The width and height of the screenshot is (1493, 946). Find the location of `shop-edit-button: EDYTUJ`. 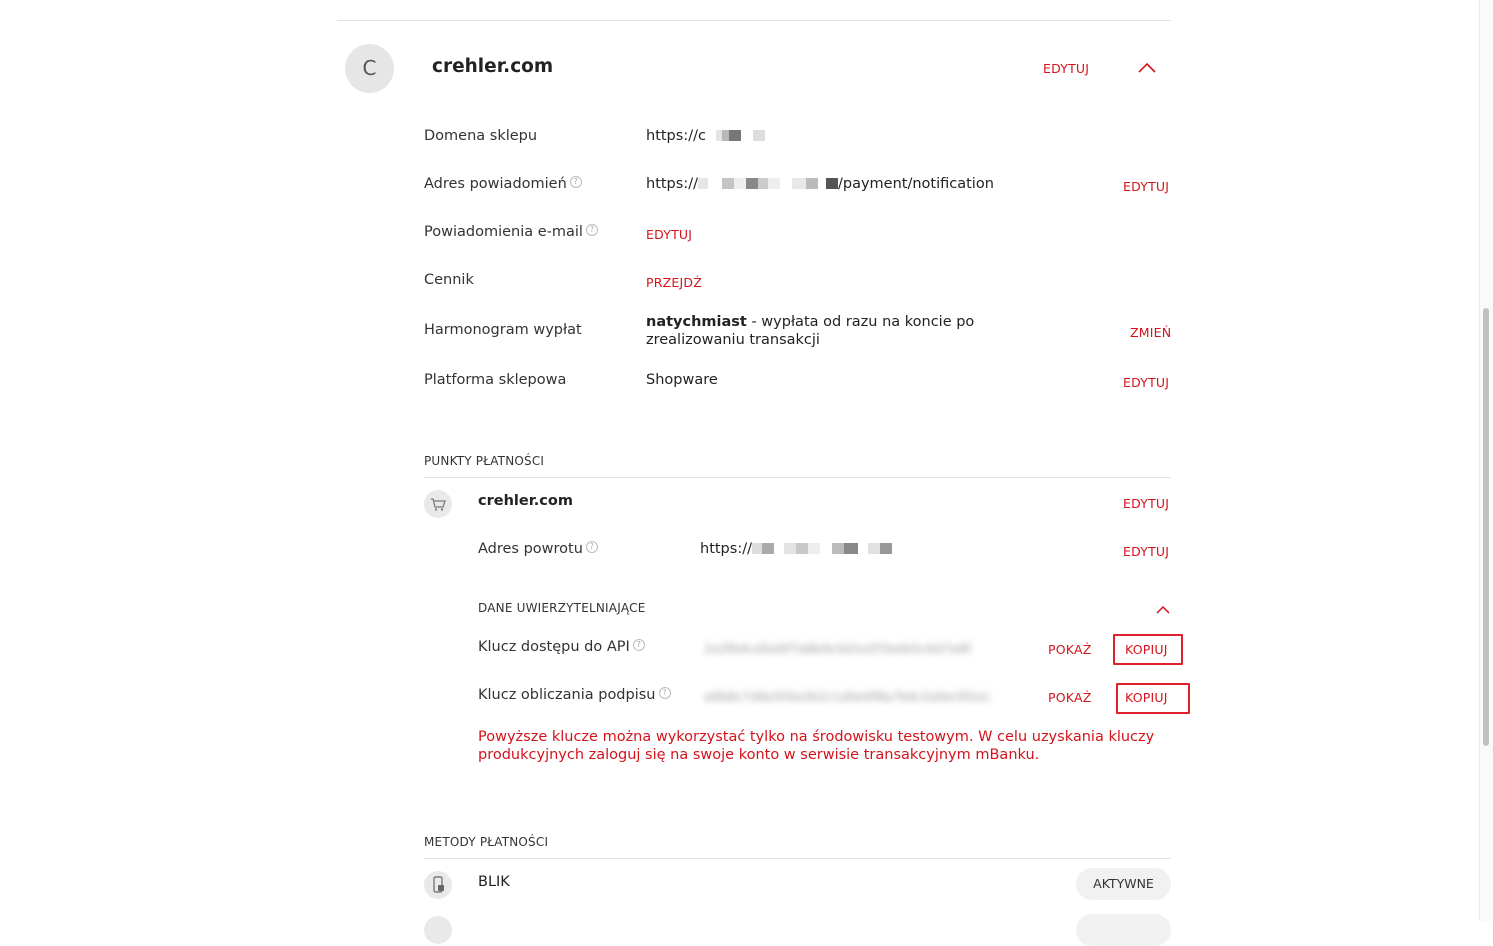

shop-edit-button: EDYTUJ is located at coordinates (1066, 68).